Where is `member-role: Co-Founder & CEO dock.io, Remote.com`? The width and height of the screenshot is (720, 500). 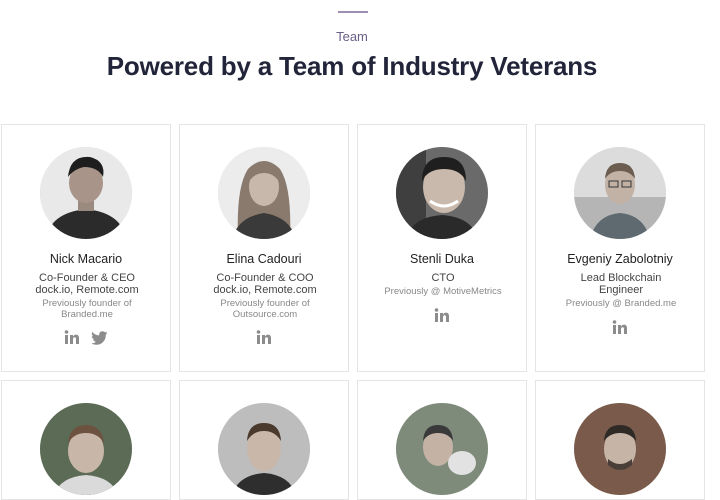 member-role: Co-Founder & CEO dock.io, Remote.com is located at coordinates (87, 284).